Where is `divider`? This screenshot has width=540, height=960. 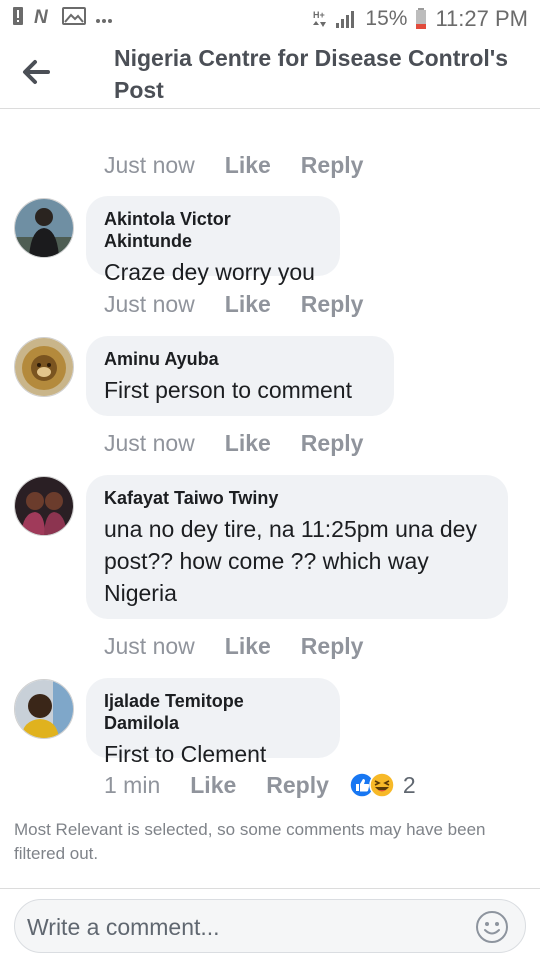
divider is located at coordinates (270, 888).